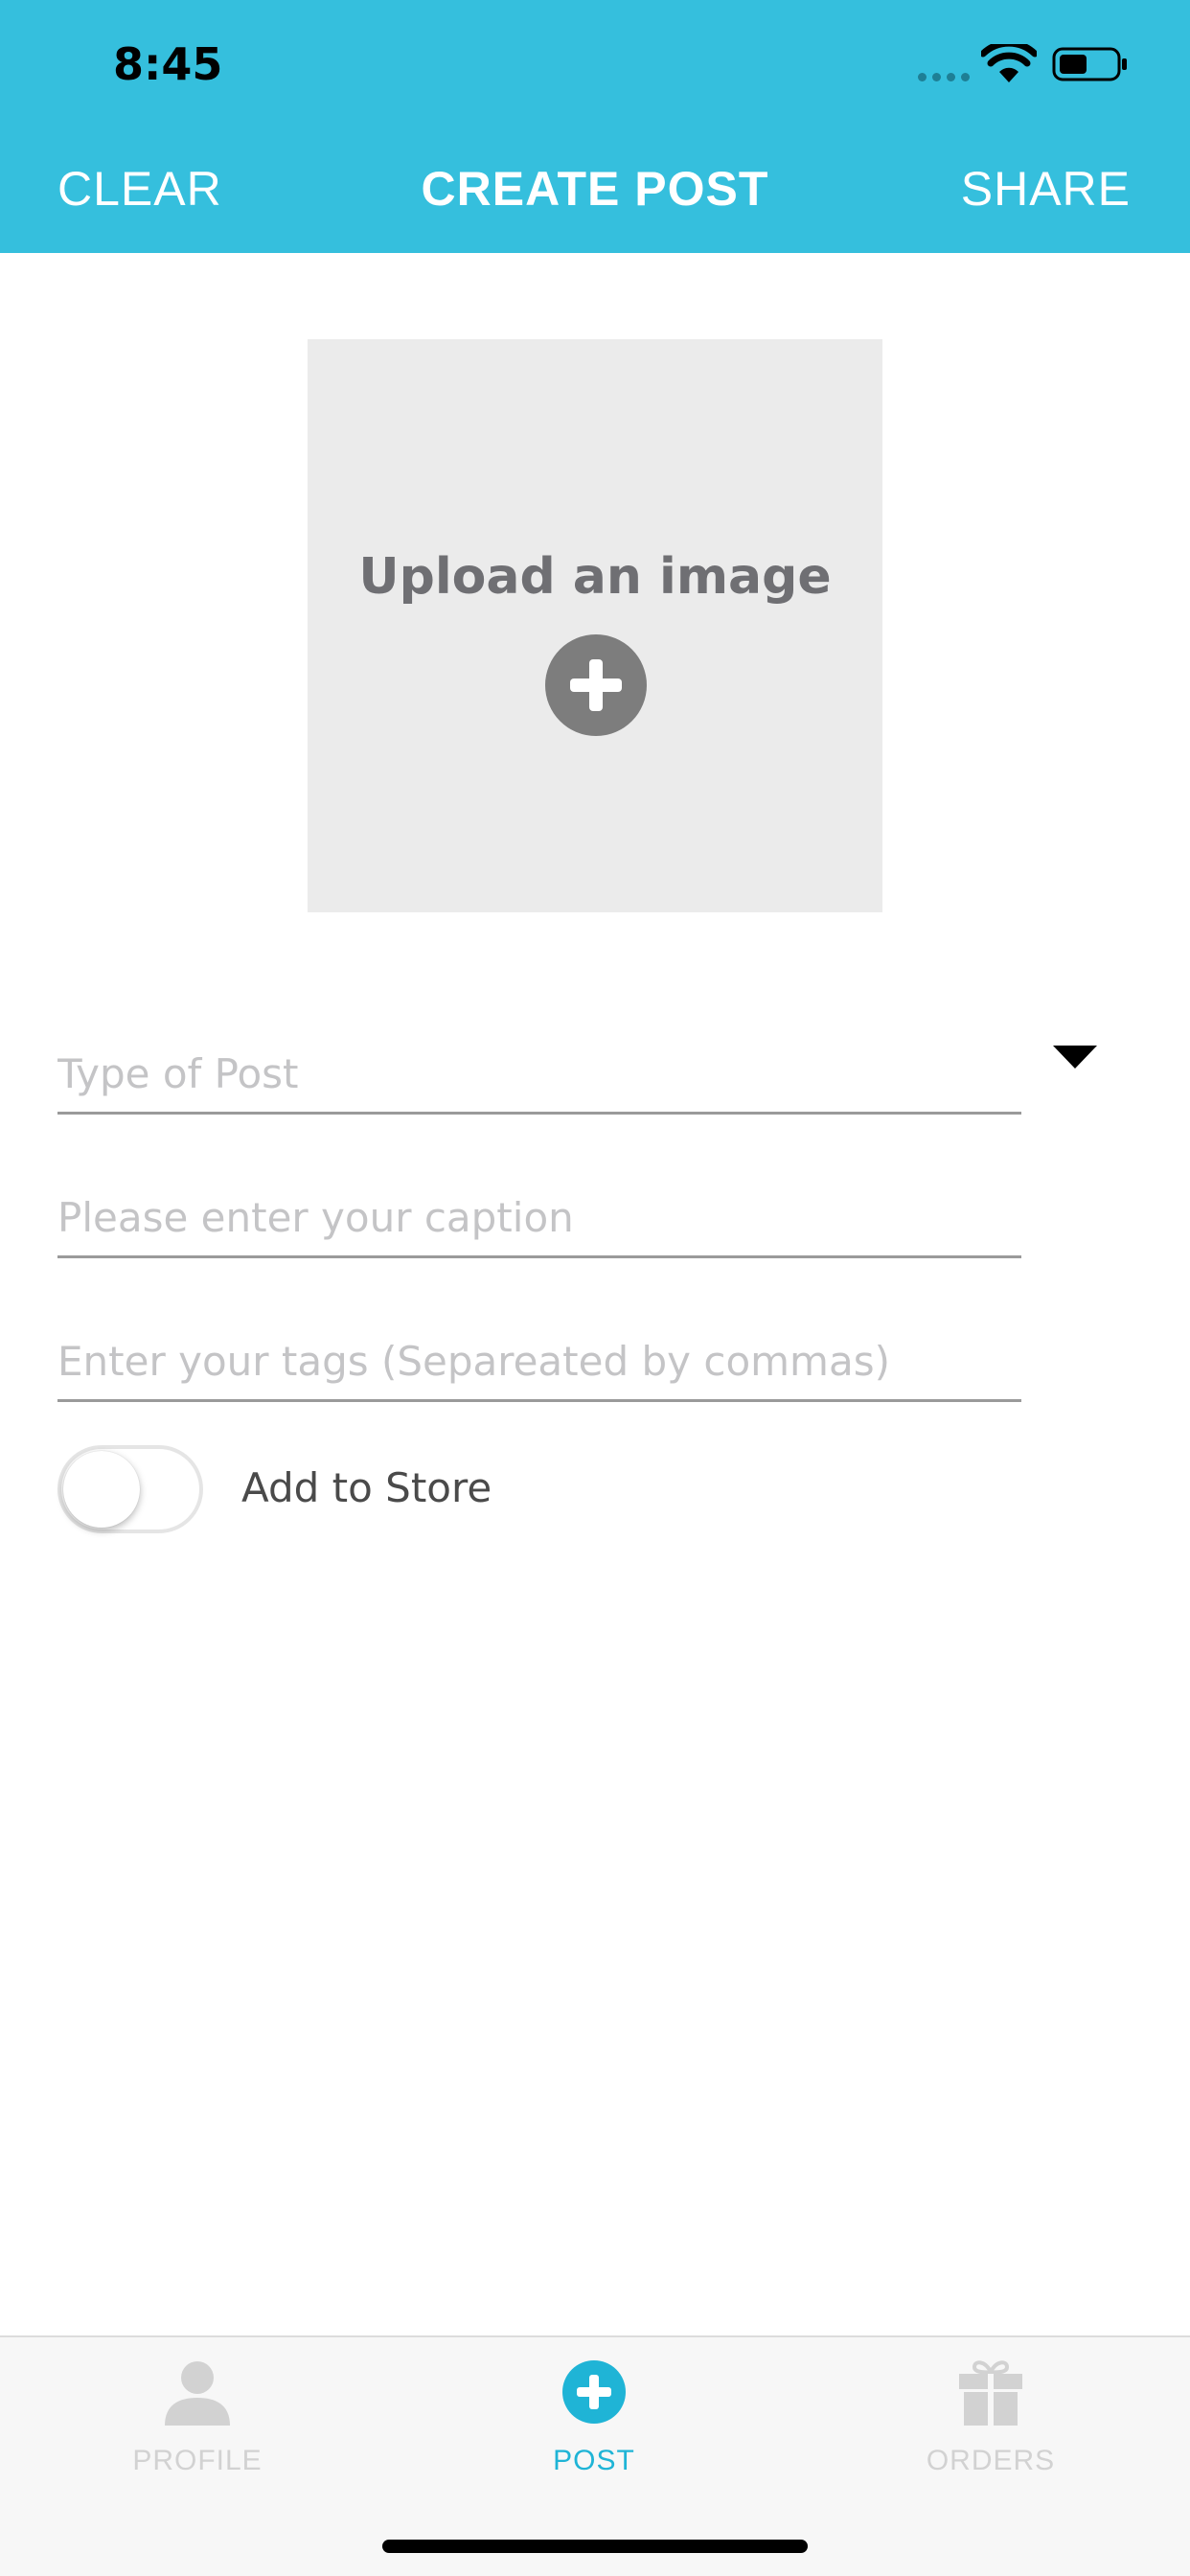 The height and width of the screenshot is (2576, 1190). What do you see at coordinates (197, 2433) in the screenshot?
I see `tab-profile: PROFILE` at bounding box center [197, 2433].